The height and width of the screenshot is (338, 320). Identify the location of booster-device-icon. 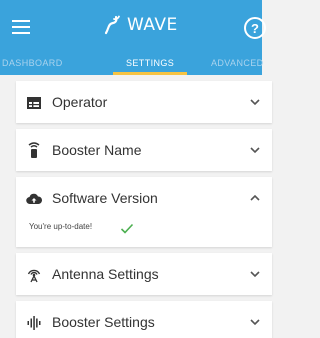
(34, 150).